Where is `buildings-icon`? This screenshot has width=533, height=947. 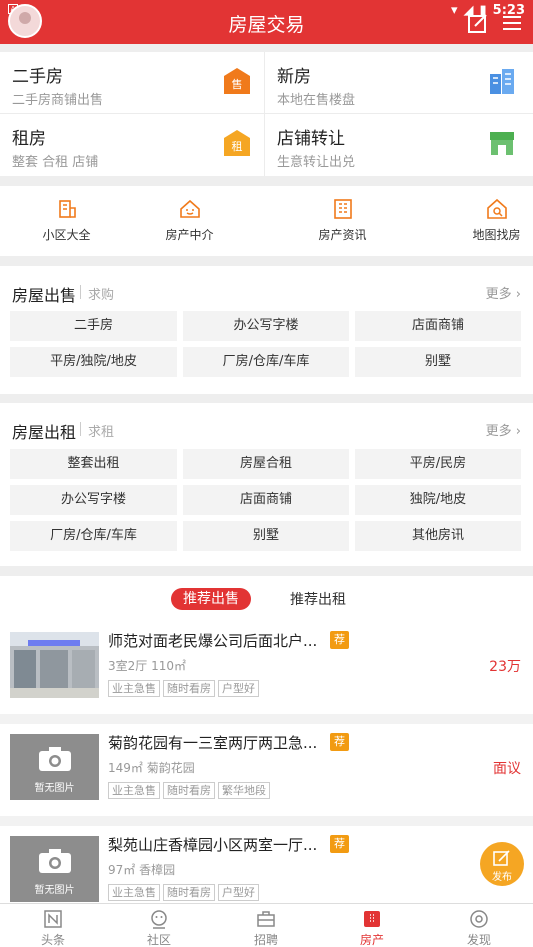
buildings-icon is located at coordinates (502, 81).